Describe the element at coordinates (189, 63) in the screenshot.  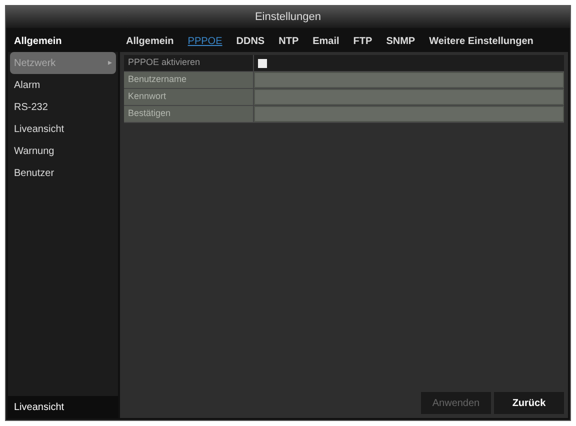
I see `field-label: PPPOE aktivieren` at that location.